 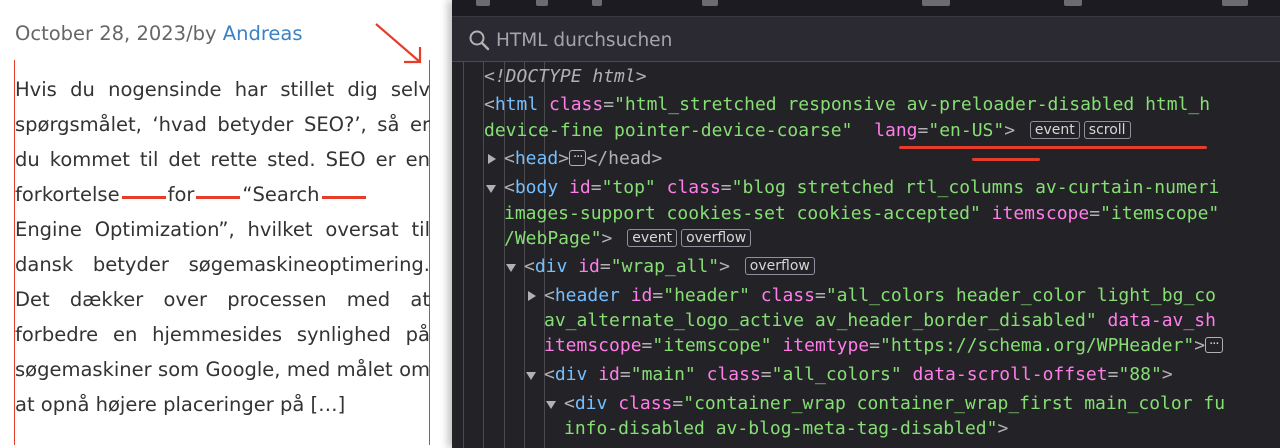 I want to click on html-search-bar, so click(x=866, y=39).